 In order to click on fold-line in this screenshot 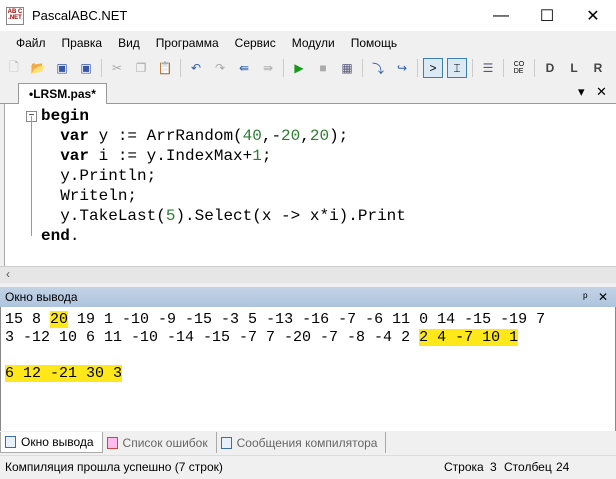, I will do `click(31, 176)`.